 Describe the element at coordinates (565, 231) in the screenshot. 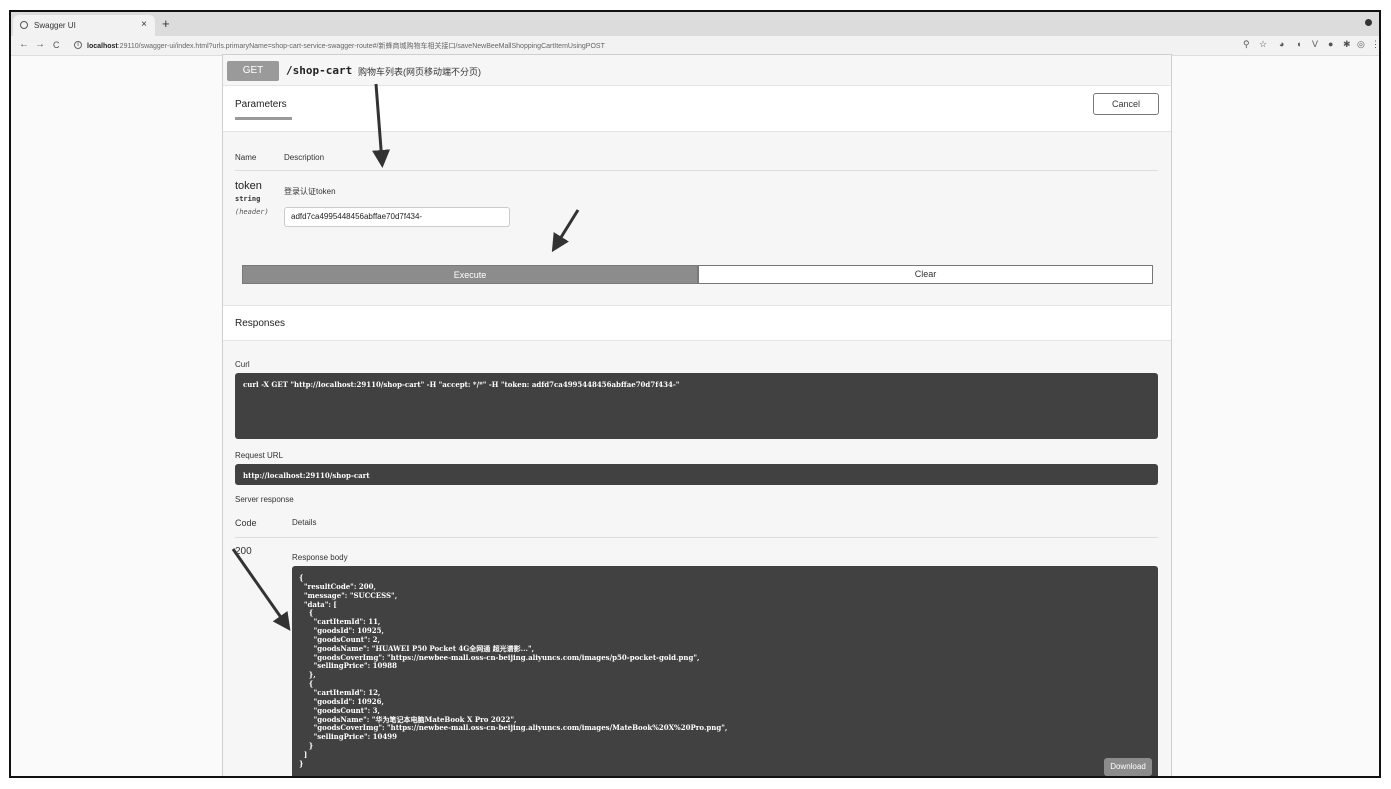

I see `arrow-to-execute` at that location.